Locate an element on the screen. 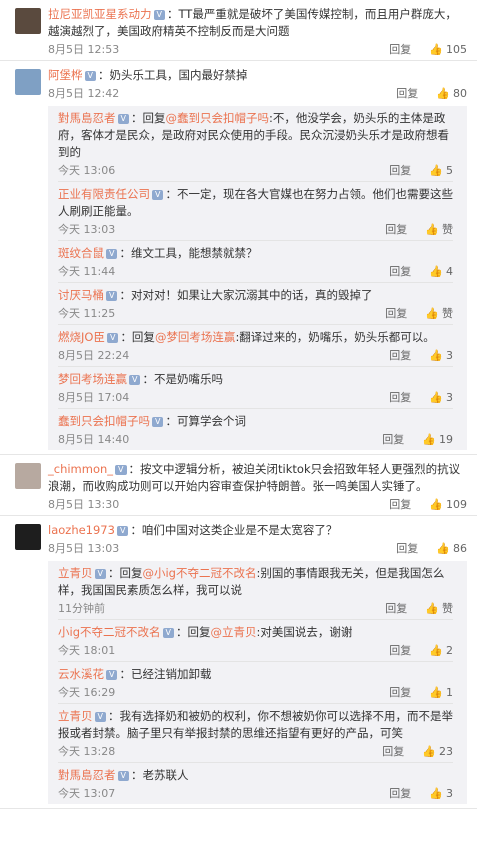  username-link: laozhe1973 is located at coordinates (81, 530).